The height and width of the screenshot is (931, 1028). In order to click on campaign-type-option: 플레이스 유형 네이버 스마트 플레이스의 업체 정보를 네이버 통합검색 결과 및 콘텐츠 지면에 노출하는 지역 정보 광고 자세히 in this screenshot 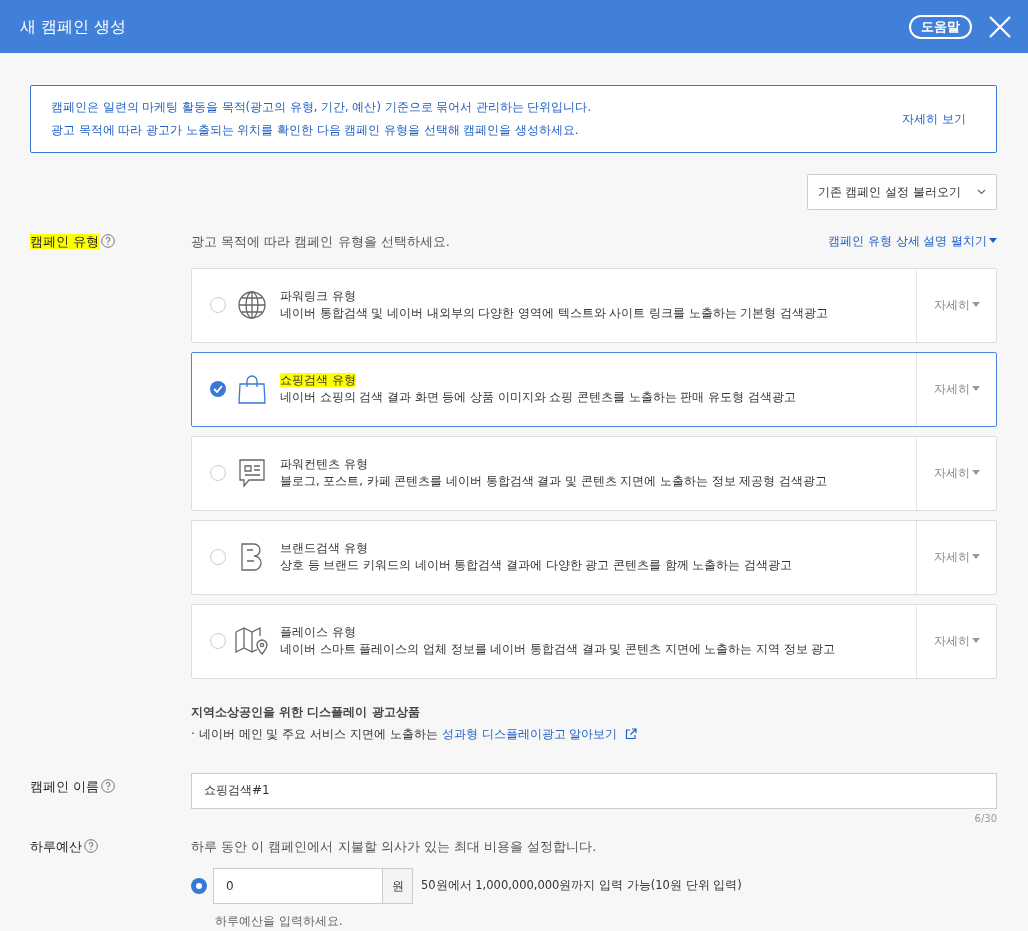, I will do `click(594, 641)`.